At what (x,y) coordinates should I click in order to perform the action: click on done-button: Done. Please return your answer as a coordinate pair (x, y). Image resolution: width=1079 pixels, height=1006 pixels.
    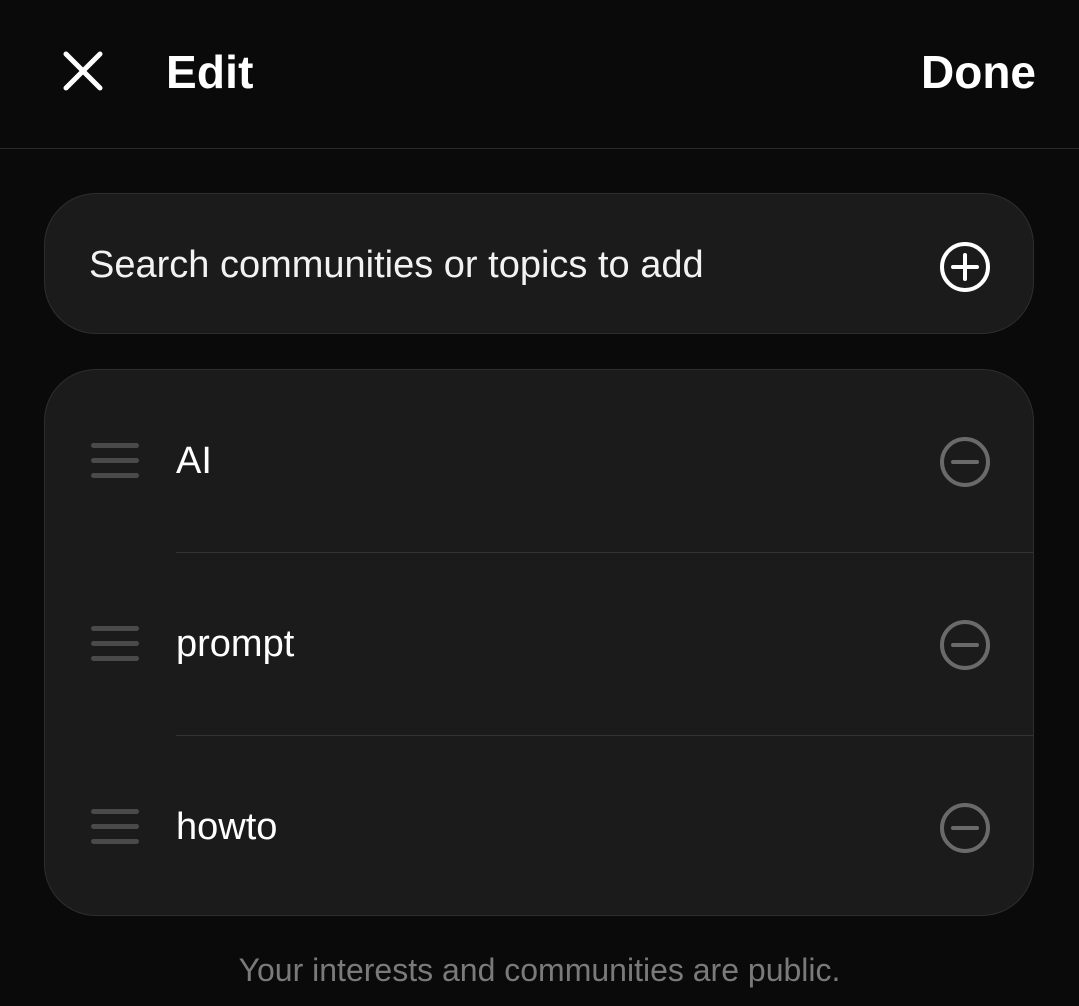
    Looking at the image, I should click on (978, 72).